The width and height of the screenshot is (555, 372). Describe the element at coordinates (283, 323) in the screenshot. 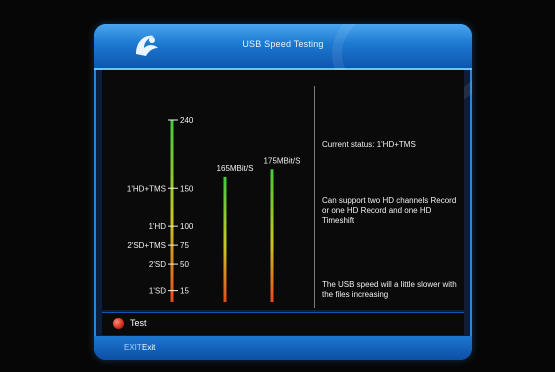

I see `action-bar: Test` at that location.